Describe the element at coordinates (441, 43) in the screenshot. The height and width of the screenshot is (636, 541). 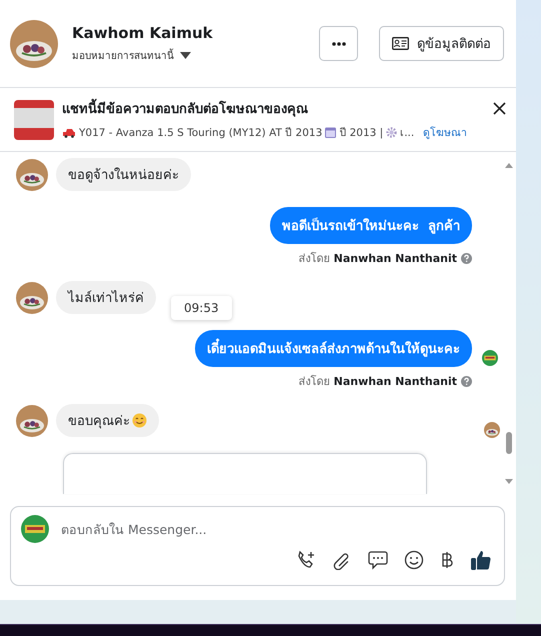
I see `view-contact-button: ดูข้อมูลติดต่อ` at that location.